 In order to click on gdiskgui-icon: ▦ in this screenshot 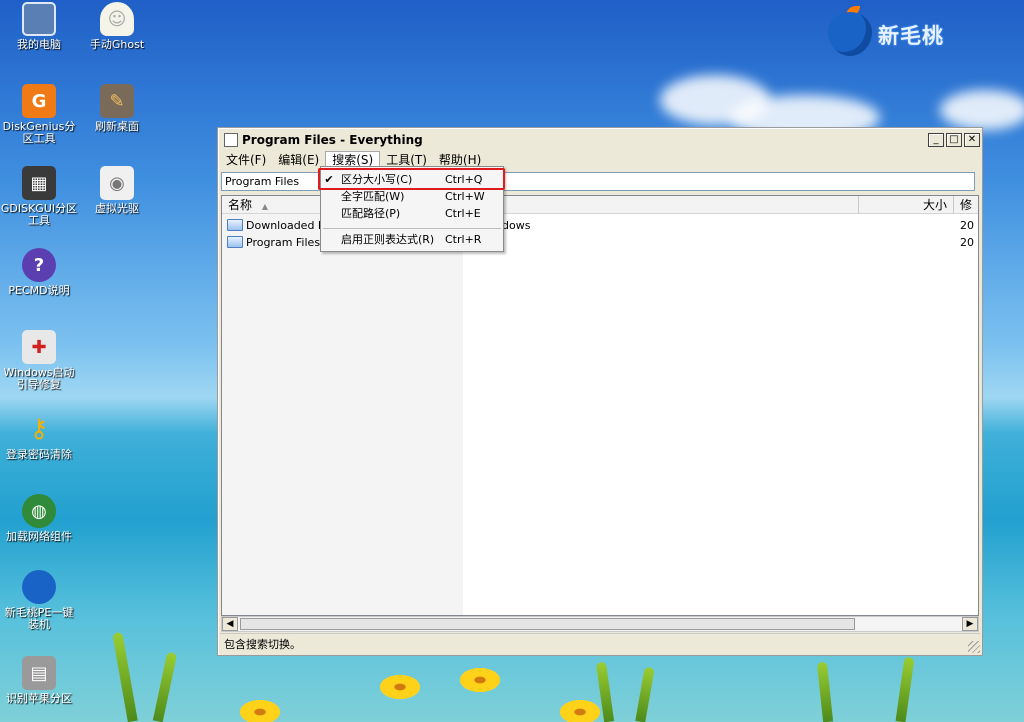, I will do `click(39, 183)`.